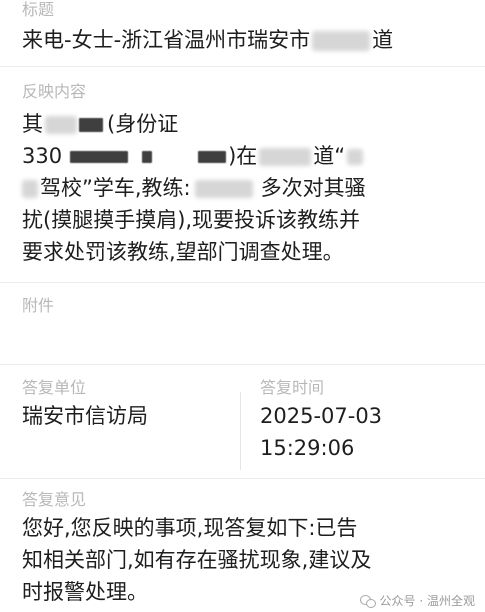 The width and height of the screenshot is (485, 612). What do you see at coordinates (42, 156) in the screenshot?
I see `content-line-2-prefix: 330` at bounding box center [42, 156].